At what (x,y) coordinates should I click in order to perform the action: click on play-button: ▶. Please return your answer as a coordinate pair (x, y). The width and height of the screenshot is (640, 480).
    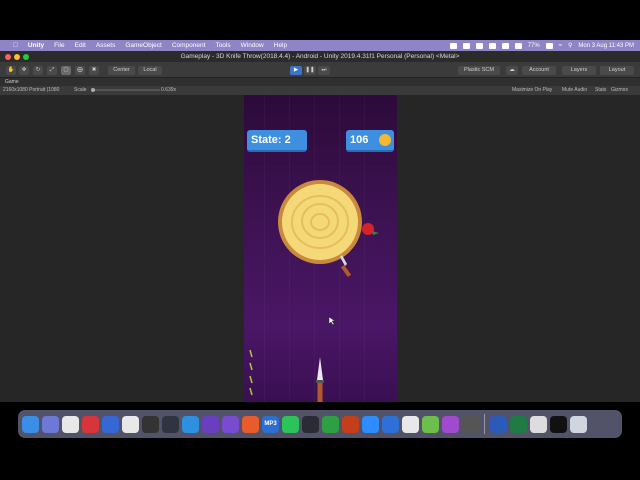
    Looking at the image, I should click on (296, 70).